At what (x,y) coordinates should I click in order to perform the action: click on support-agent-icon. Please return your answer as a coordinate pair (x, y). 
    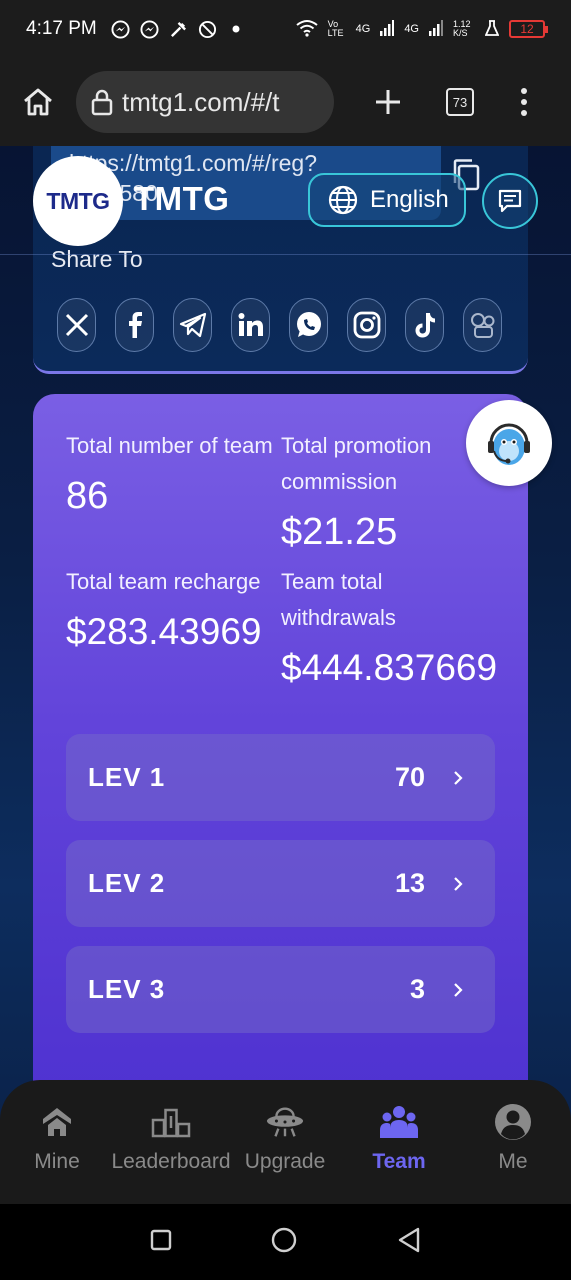
    Looking at the image, I should click on (509, 444).